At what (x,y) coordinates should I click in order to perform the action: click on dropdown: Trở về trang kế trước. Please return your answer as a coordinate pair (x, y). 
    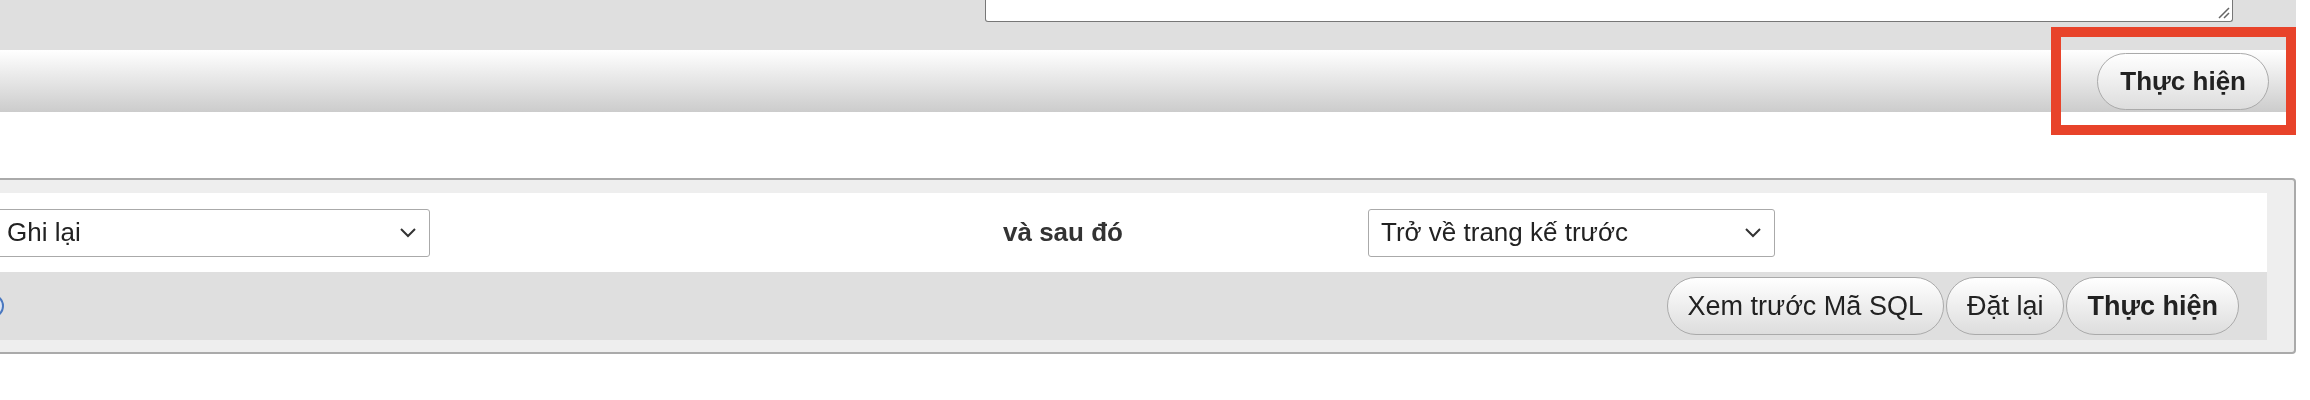
    Looking at the image, I should click on (1571, 232).